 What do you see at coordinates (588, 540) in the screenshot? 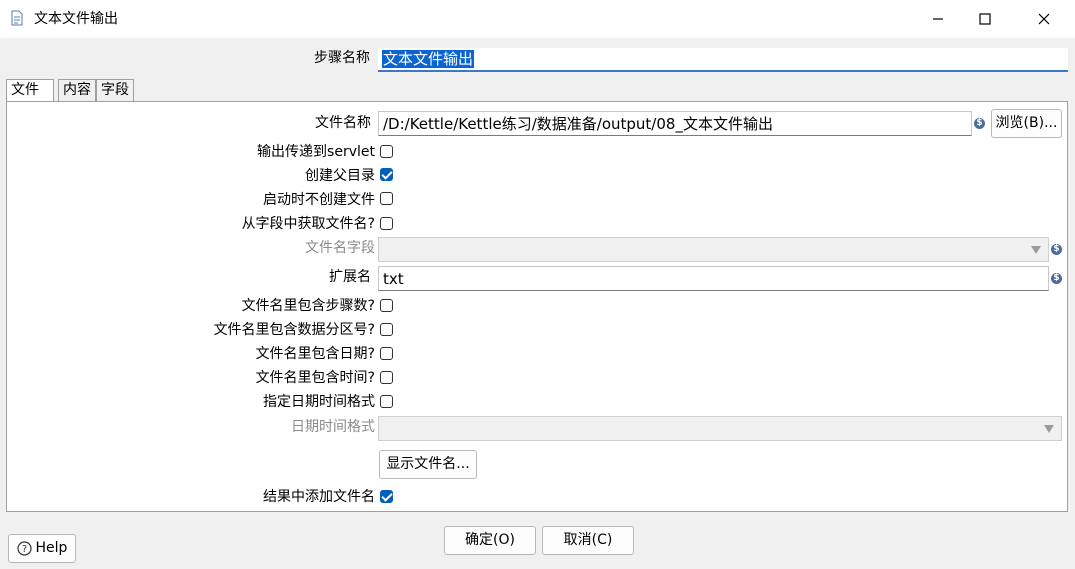
I see `cancel-button: 取消(C)` at bounding box center [588, 540].